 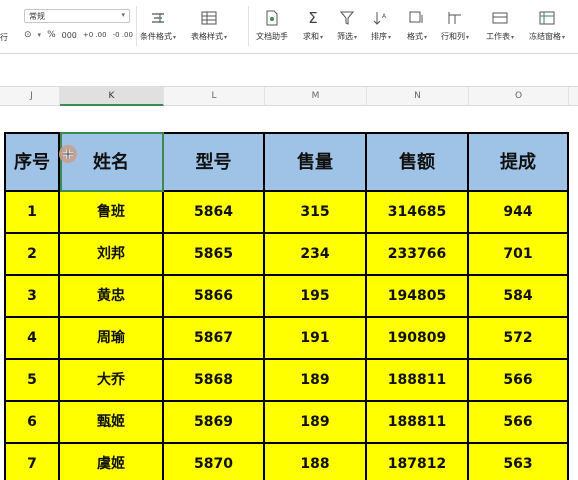 I want to click on cell-name: 黄忠, so click(x=112, y=297).